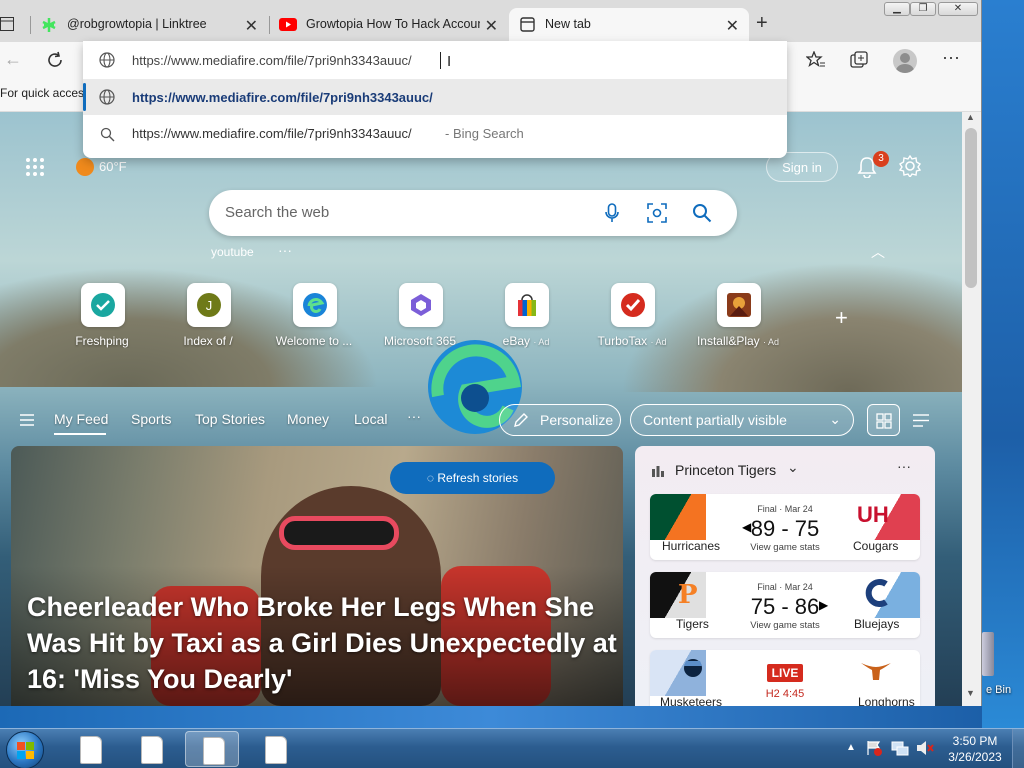  Describe the element at coordinates (878, 252) in the screenshot. I see `collapse-chevron-up-icon: ︿` at that location.